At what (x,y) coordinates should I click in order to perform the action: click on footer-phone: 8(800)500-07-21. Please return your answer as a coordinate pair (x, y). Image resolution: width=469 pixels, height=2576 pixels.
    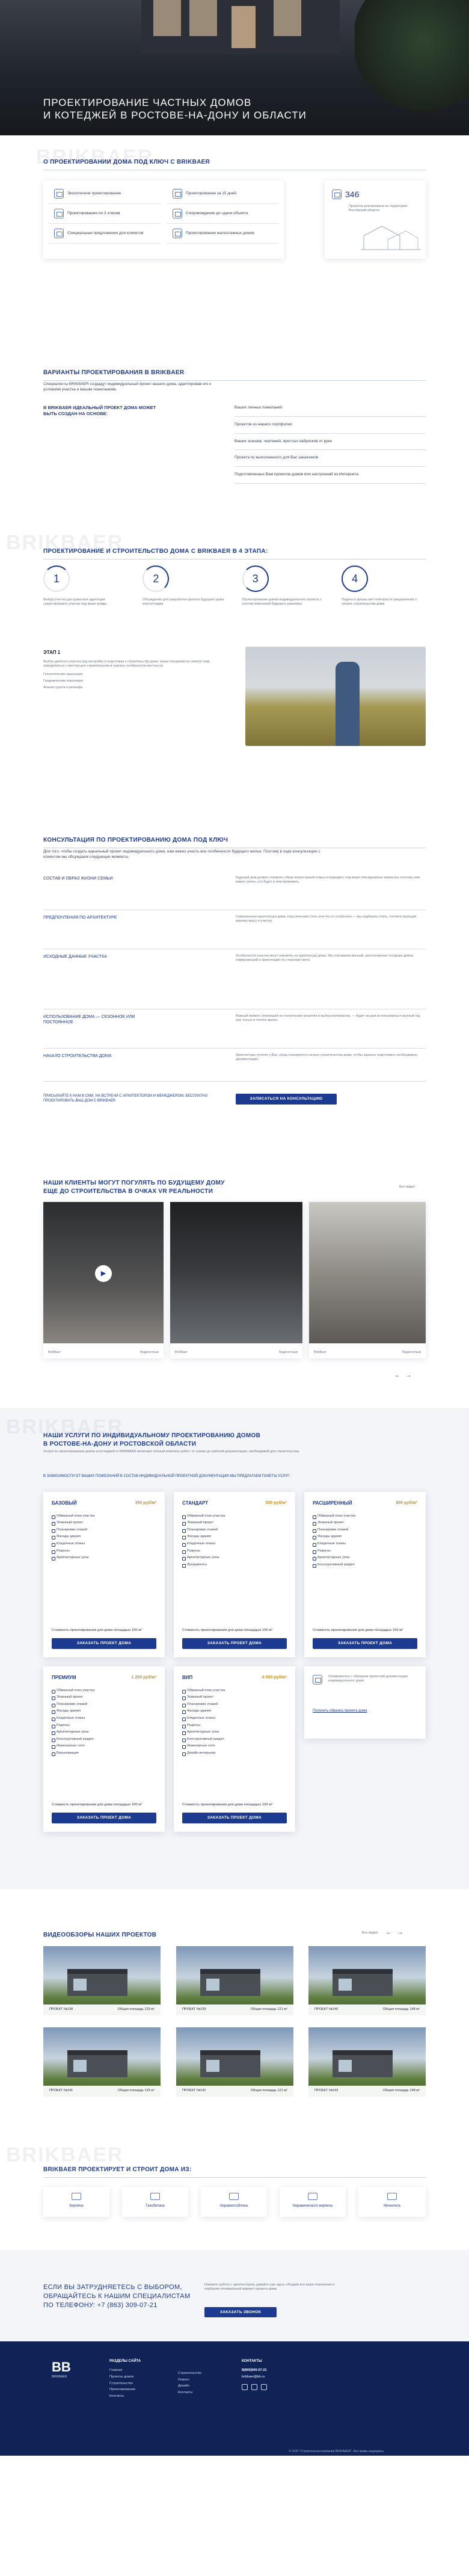
    Looking at the image, I should click on (254, 2370).